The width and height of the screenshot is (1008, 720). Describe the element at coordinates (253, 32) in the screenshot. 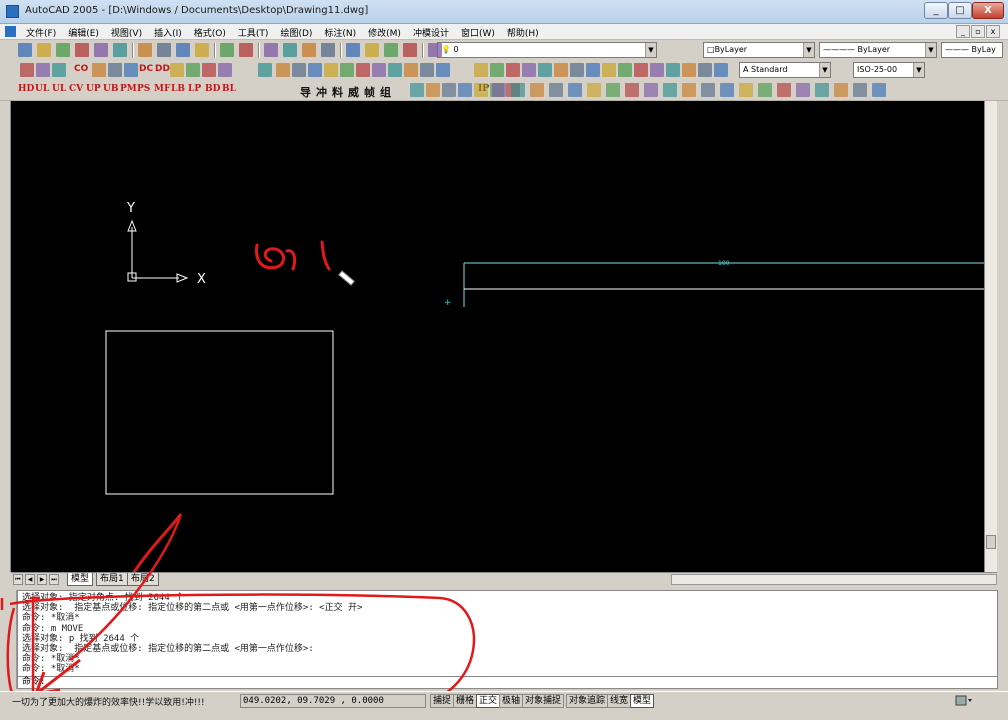

I see `menu-item: 工具(T)` at that location.